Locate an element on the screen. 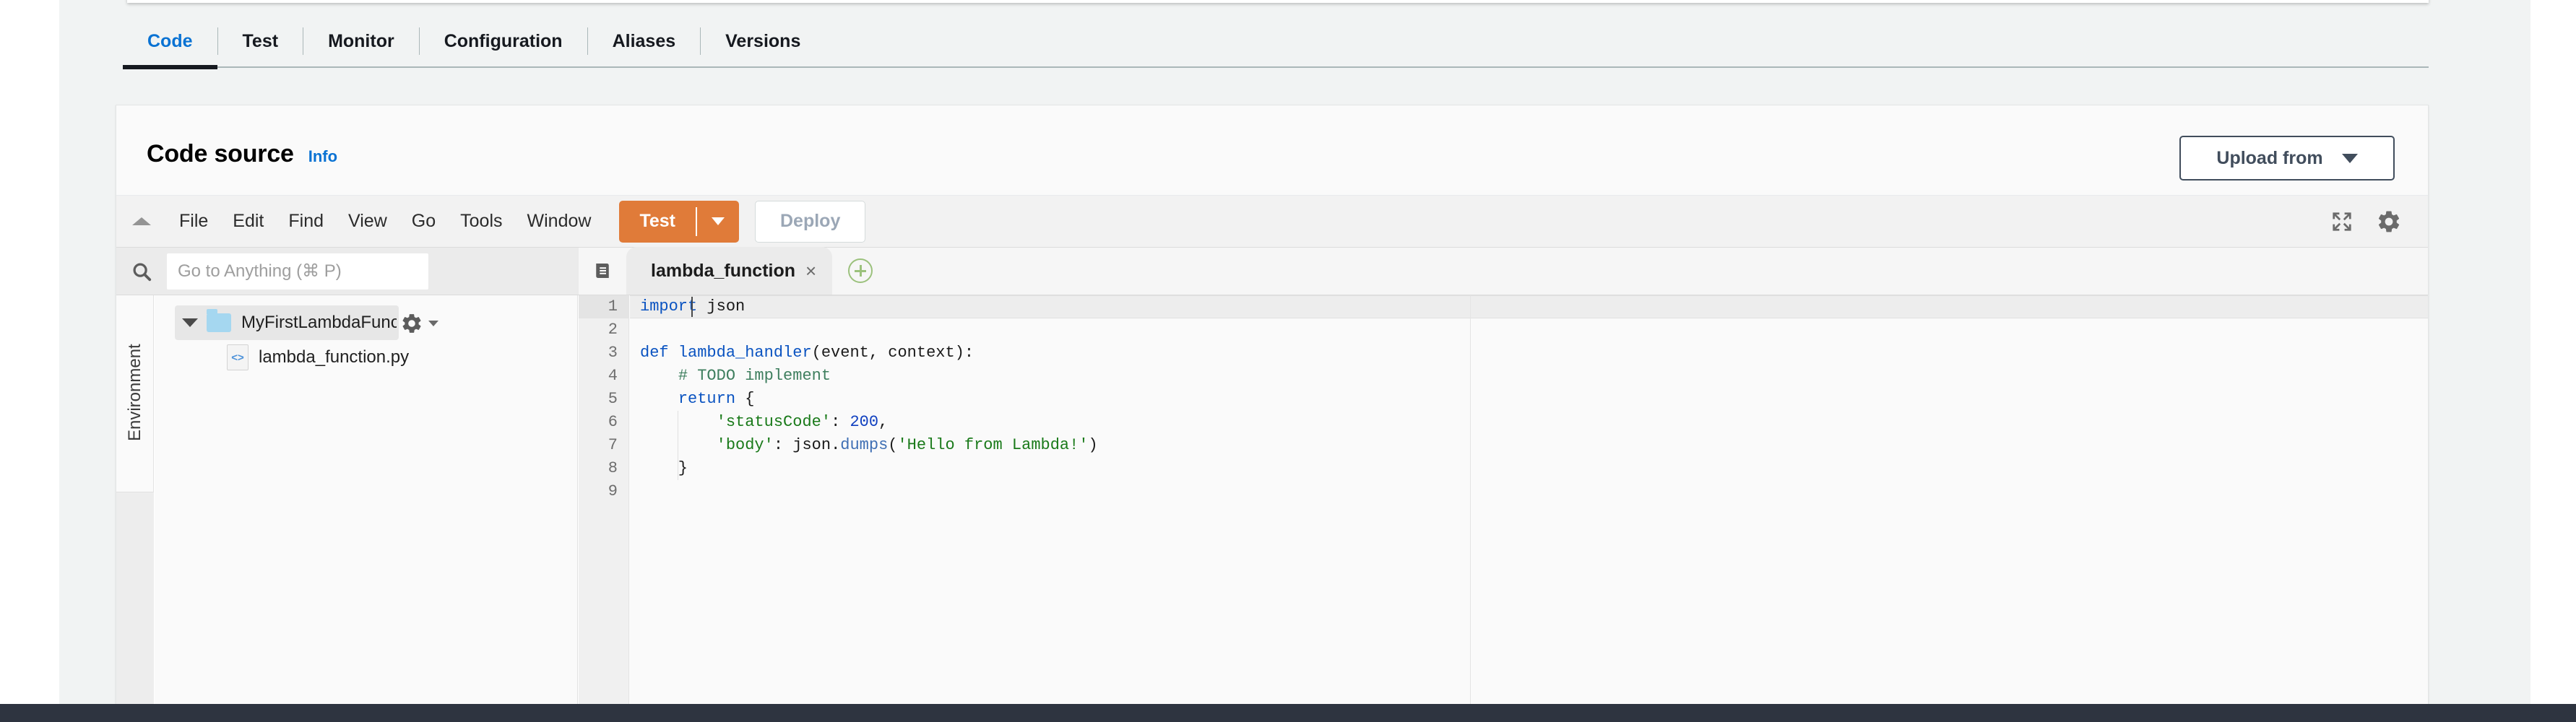 The image size is (2576, 722). code-line-3: def lambda_handler(event, context): is located at coordinates (1529, 353).